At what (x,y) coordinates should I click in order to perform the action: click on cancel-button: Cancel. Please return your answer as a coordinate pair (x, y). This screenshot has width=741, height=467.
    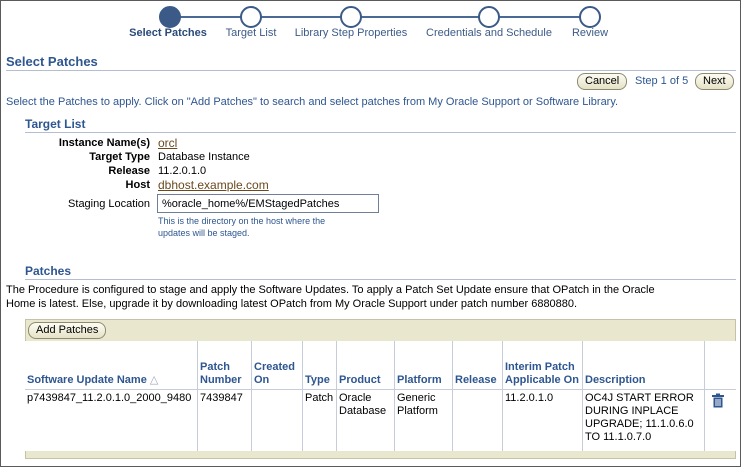
    Looking at the image, I should click on (602, 81).